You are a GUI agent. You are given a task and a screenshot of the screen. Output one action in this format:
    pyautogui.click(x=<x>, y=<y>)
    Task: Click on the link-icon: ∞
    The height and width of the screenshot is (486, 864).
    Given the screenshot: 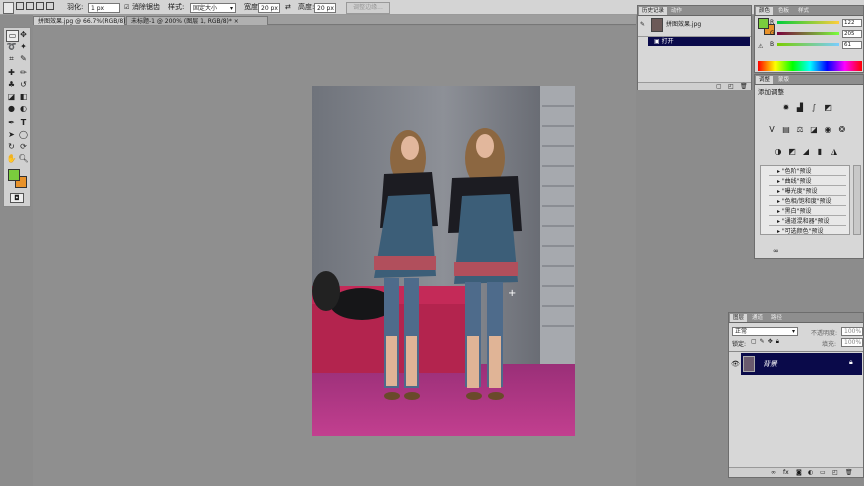 What is the action you would take?
    pyautogui.click(x=776, y=251)
    